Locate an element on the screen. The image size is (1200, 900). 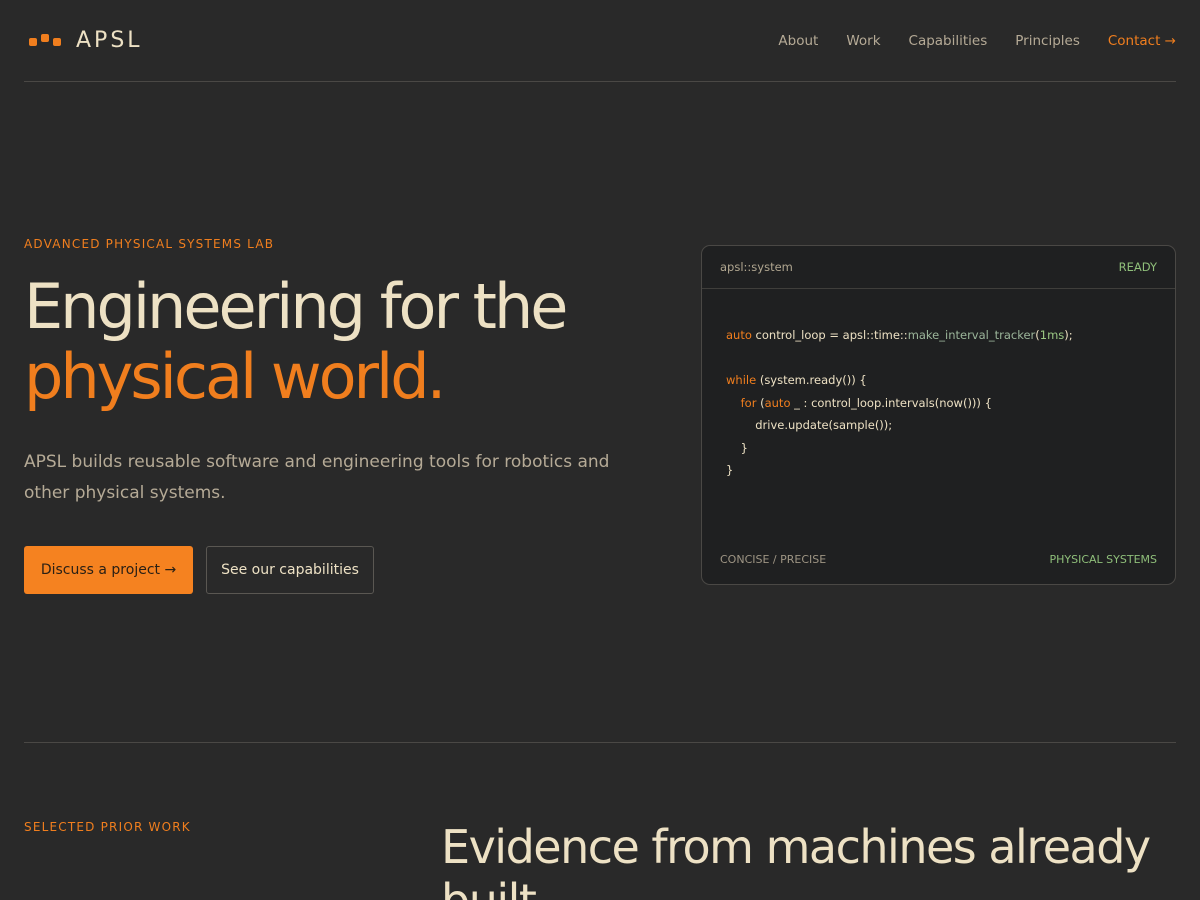
code-token: for is located at coordinates (748, 402).